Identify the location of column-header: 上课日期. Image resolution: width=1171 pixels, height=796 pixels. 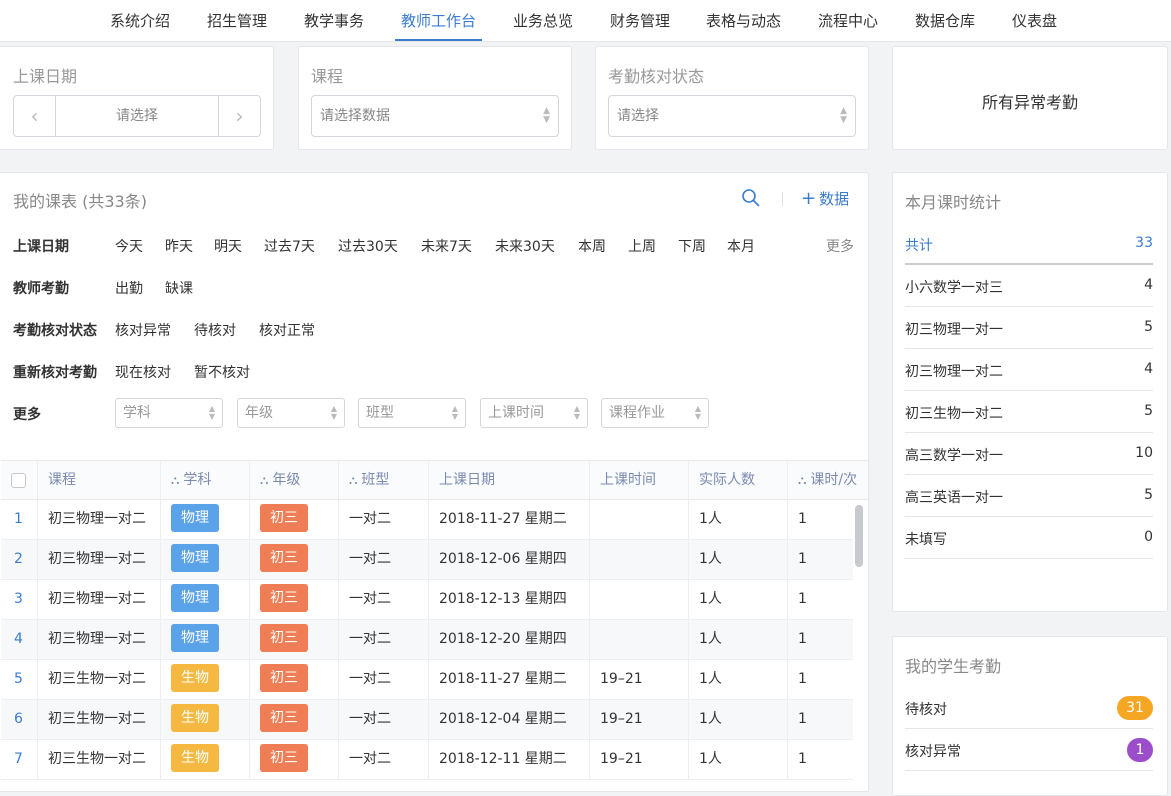
(509, 480).